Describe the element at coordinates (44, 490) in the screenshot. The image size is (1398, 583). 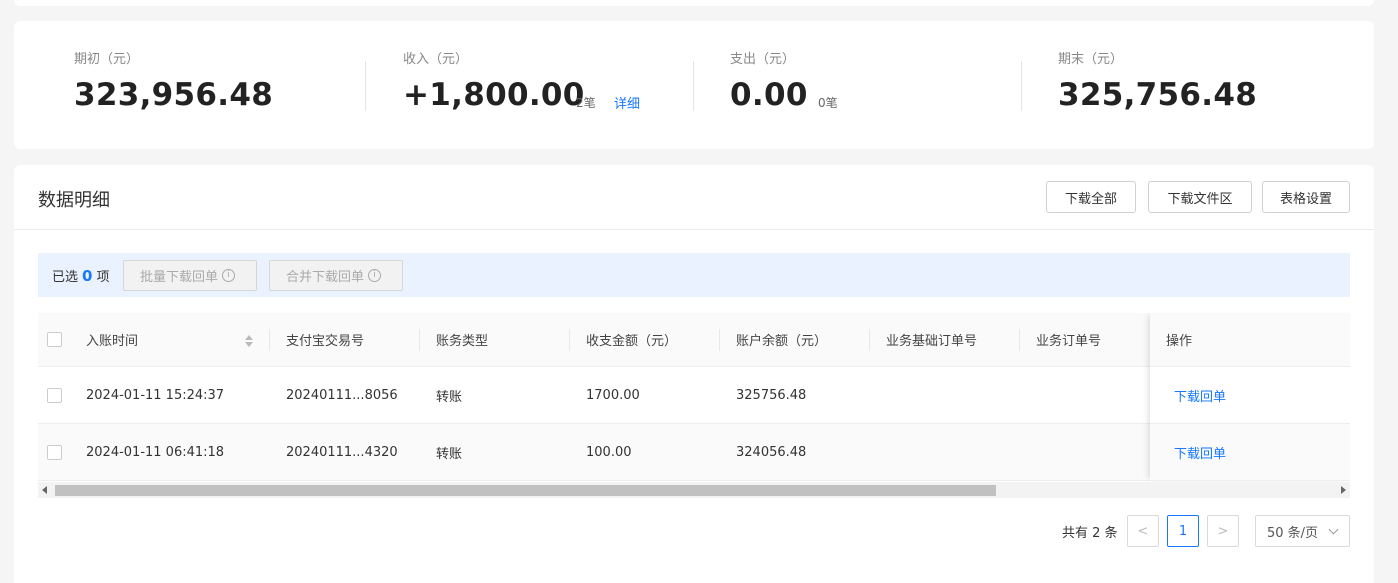
I see `scroll-left-icon` at that location.